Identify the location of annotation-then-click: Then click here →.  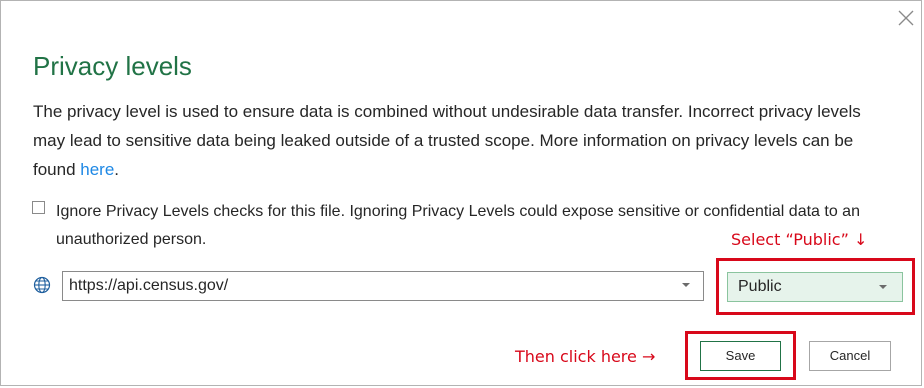
(585, 356).